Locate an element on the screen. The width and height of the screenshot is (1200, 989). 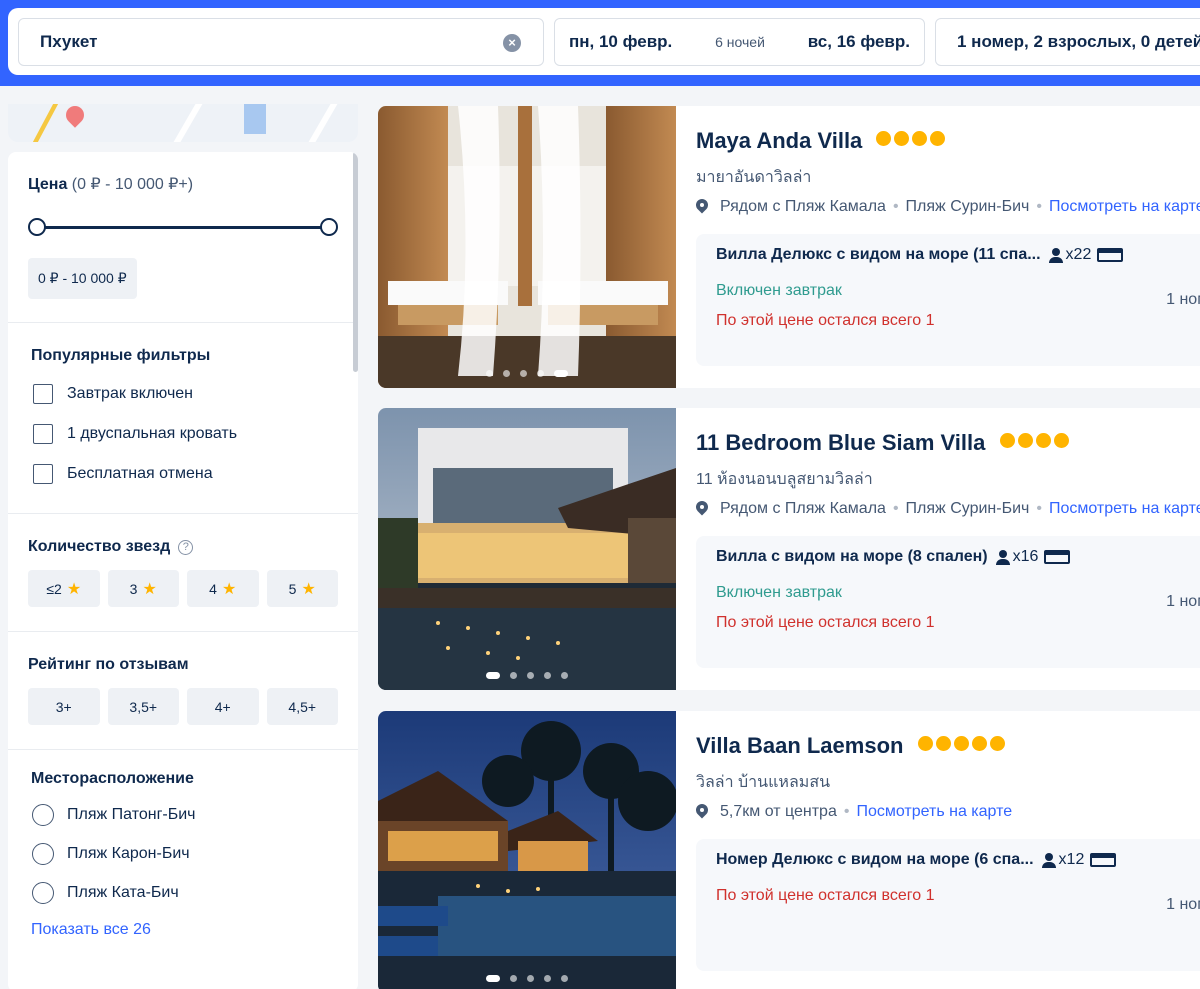
slider-max-handle is located at coordinates (329, 227).